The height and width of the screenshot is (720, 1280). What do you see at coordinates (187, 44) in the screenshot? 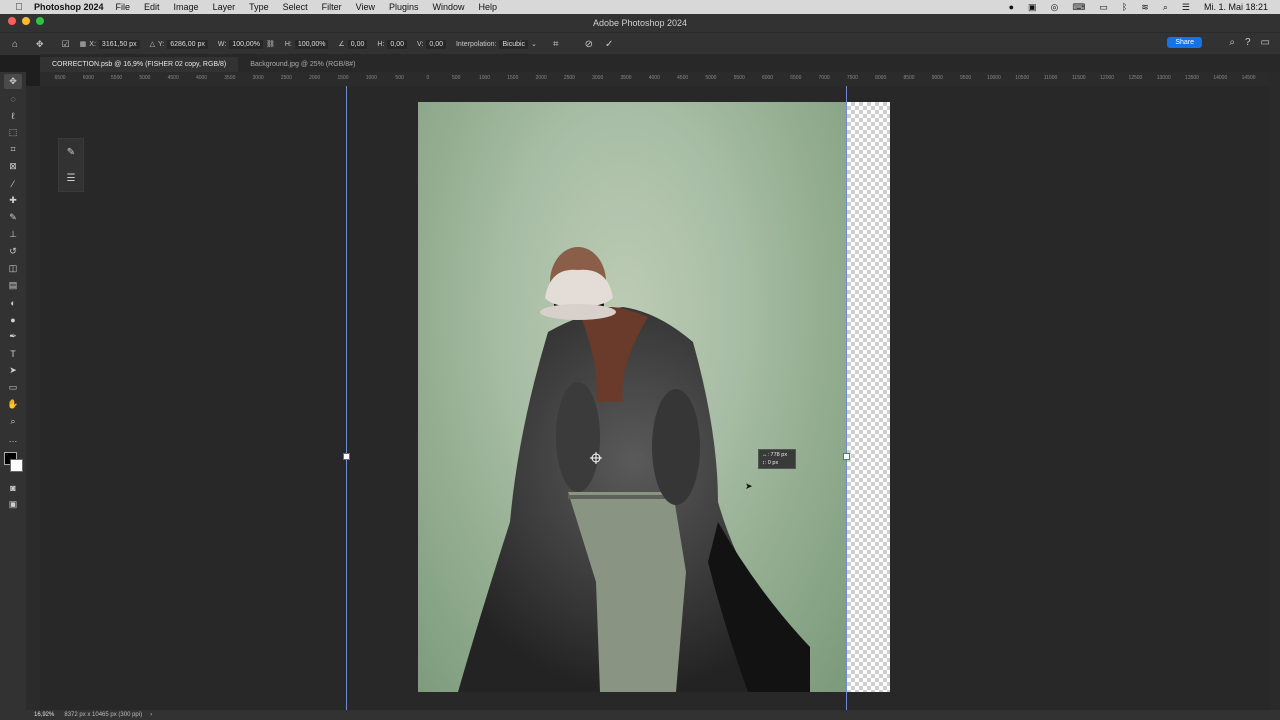
I see `y-position-input: 6286,00 px` at bounding box center [187, 44].